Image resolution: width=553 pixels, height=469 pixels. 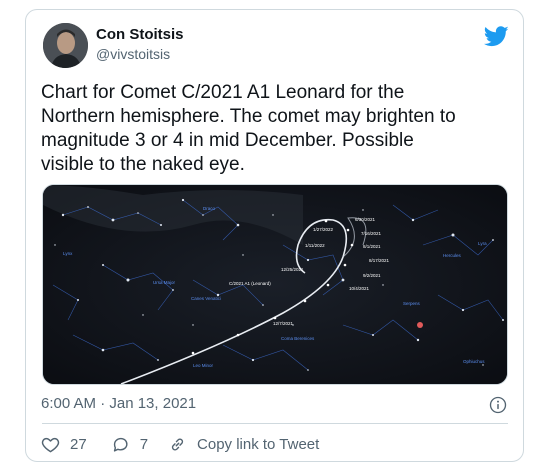 I want to click on svg-text: Ursa Major, so click(x=164, y=282).